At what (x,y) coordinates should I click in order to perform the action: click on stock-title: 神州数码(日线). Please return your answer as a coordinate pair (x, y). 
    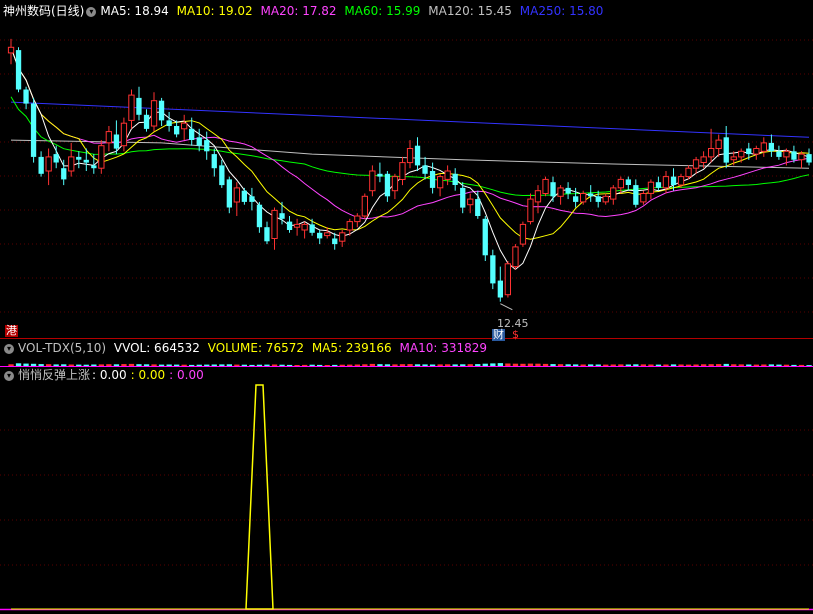
    Looking at the image, I should click on (43, 11).